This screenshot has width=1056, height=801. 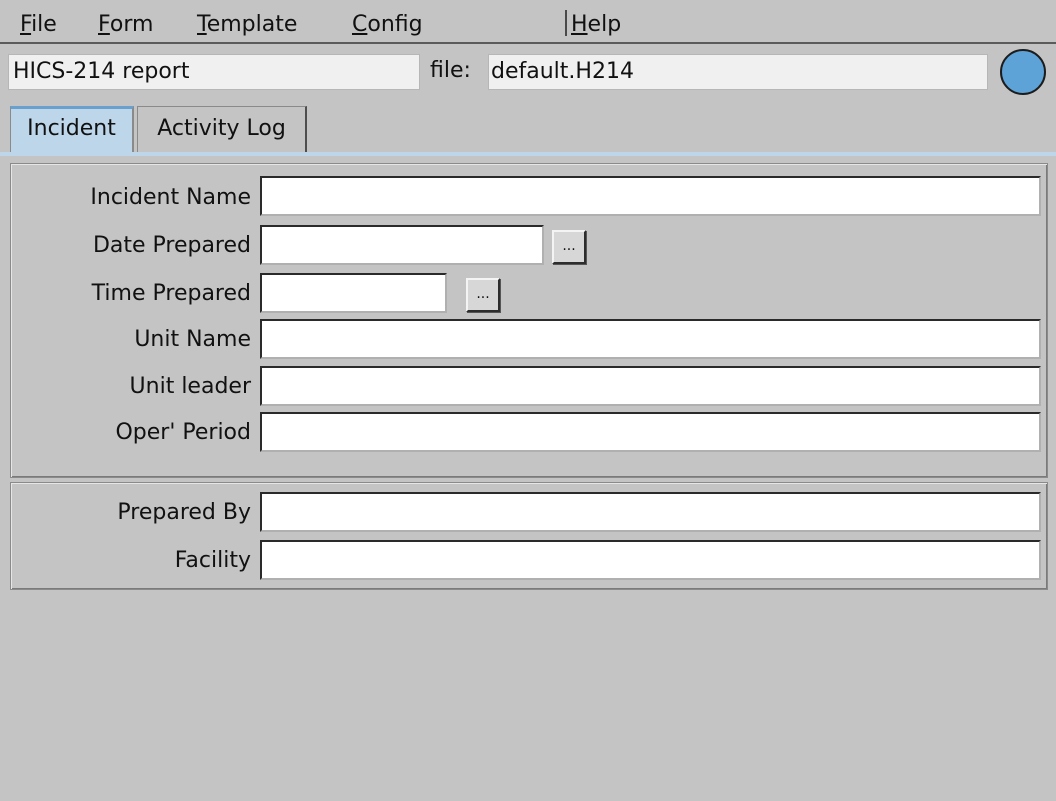 What do you see at coordinates (528, 154) in the screenshot?
I see `tab-underline` at bounding box center [528, 154].